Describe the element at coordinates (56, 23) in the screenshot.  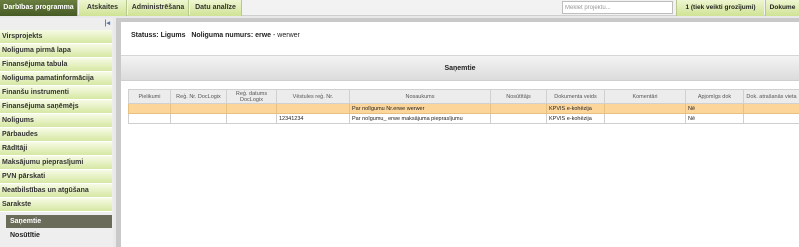
I see `sidebar-collapse-control: |◂` at that location.